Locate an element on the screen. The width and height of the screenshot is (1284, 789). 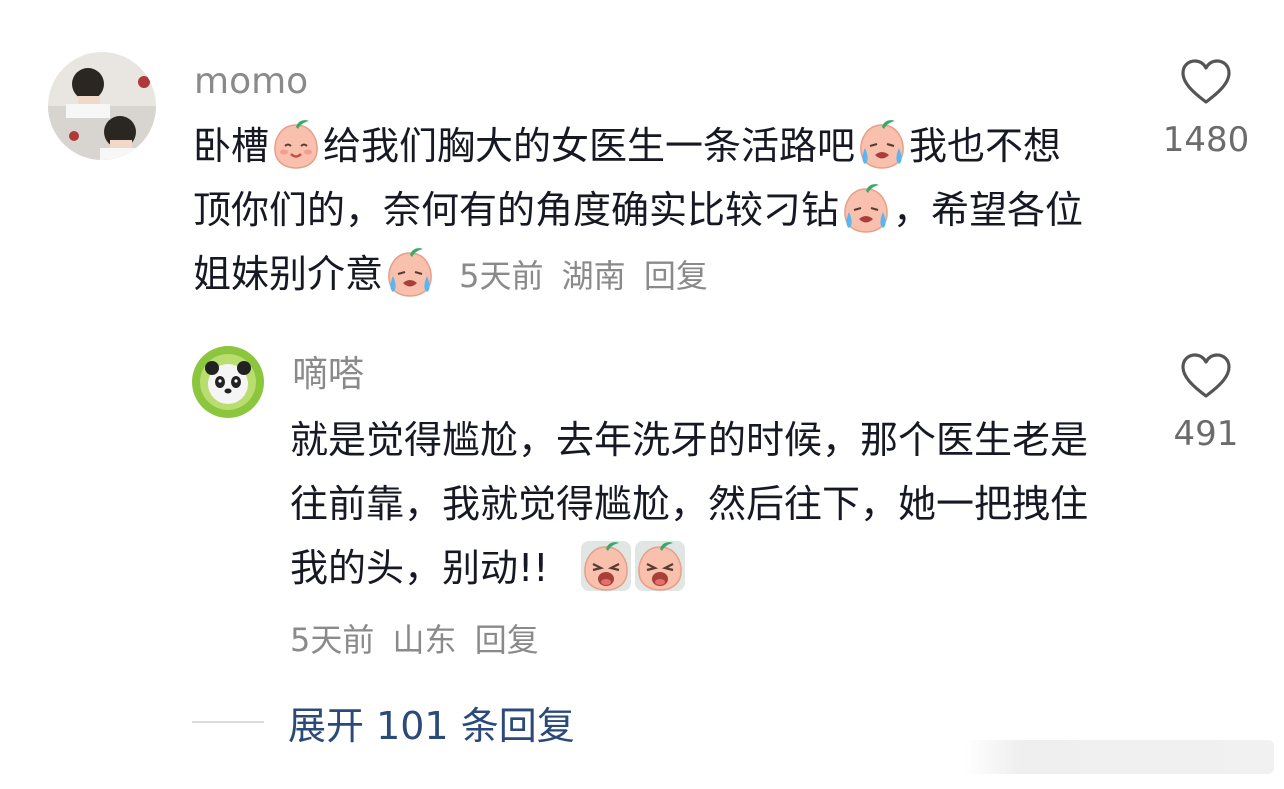
comment-username: momo is located at coordinates (251, 82).